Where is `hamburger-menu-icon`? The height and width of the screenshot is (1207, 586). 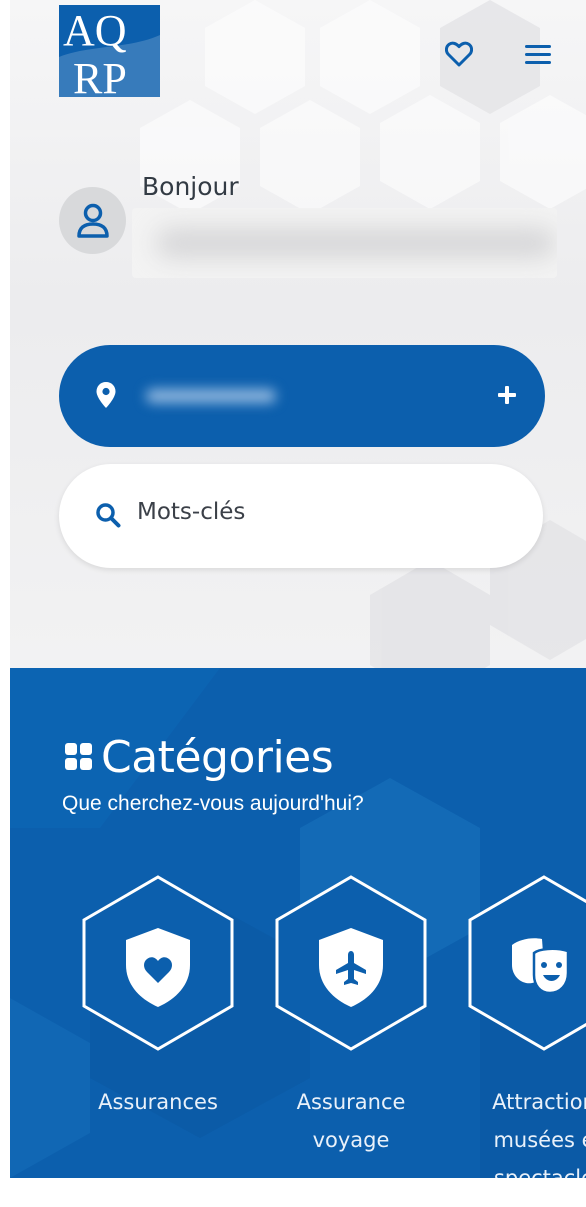
hamburger-menu-icon is located at coordinates (538, 54).